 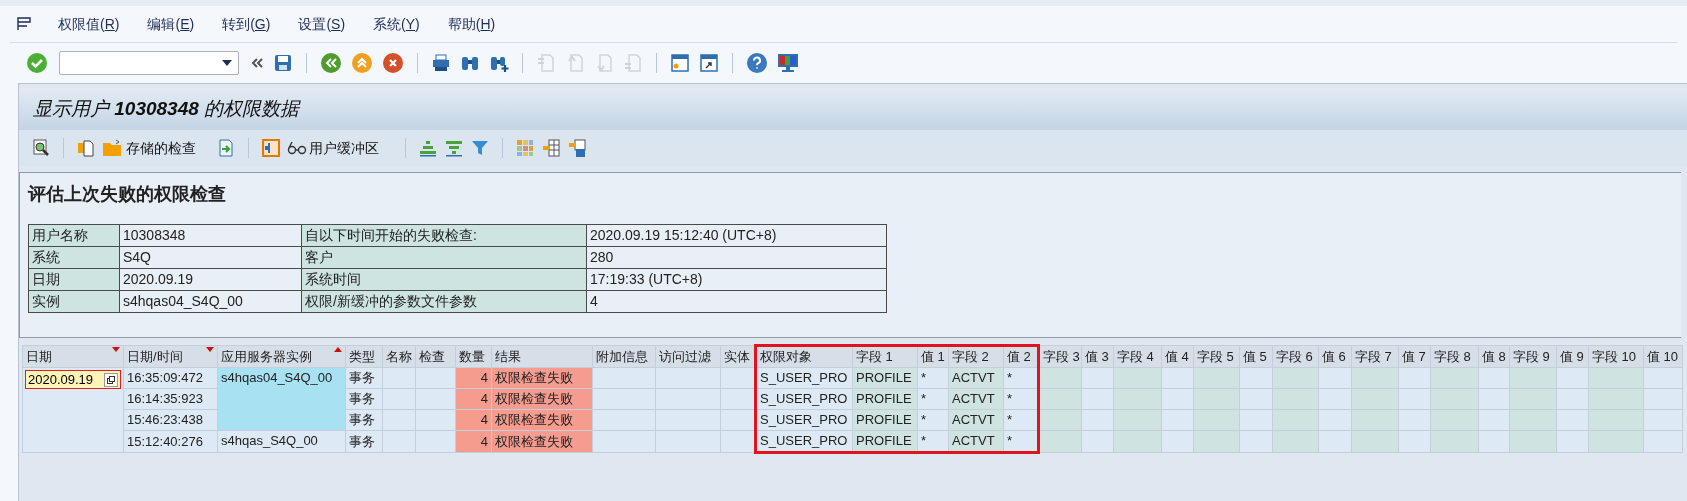 What do you see at coordinates (396, 24) in the screenshot?
I see `menu-item: 系统(Y)` at bounding box center [396, 24].